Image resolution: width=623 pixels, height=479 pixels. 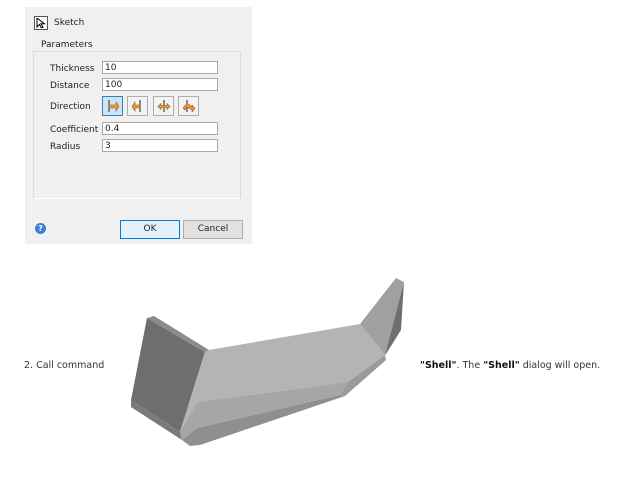 I want to click on coefficient-label: Coefficient, so click(x=74, y=130).